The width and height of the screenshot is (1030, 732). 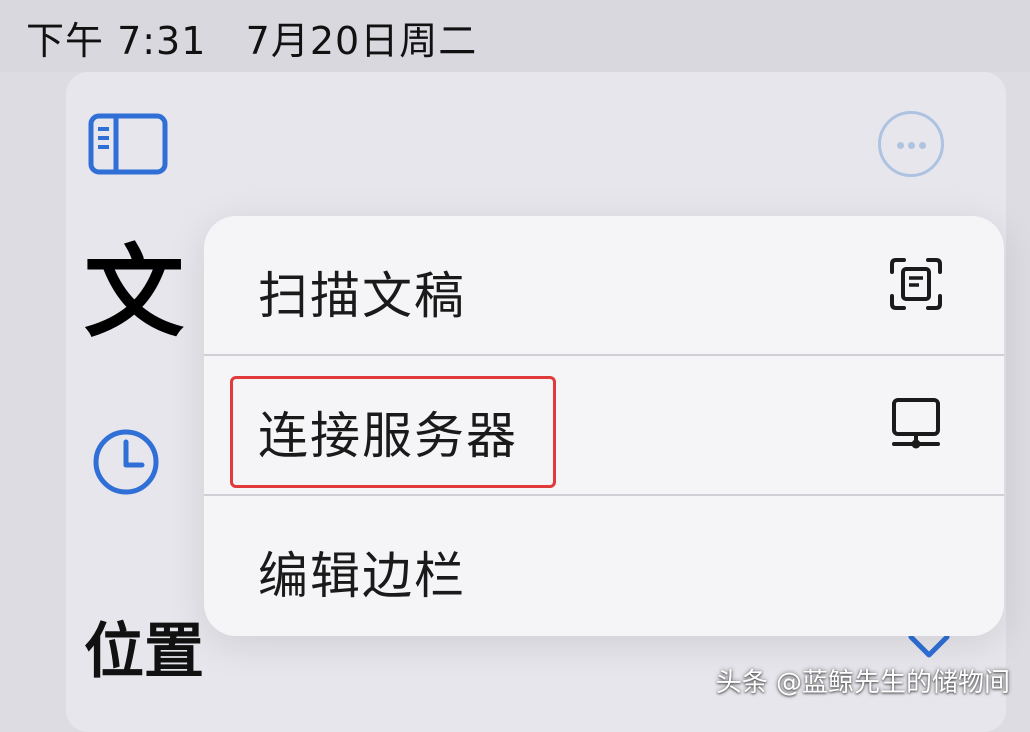 I want to click on sidebar-toggle-icon, so click(x=128, y=144).